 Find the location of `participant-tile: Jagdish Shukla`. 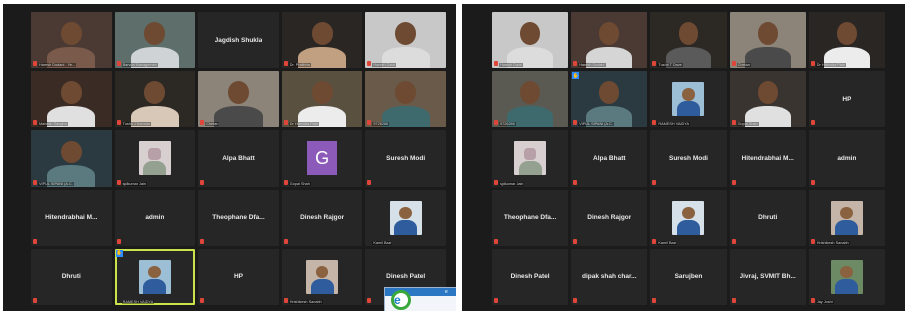

participant-tile: Jagdish Shukla is located at coordinates (238, 40).